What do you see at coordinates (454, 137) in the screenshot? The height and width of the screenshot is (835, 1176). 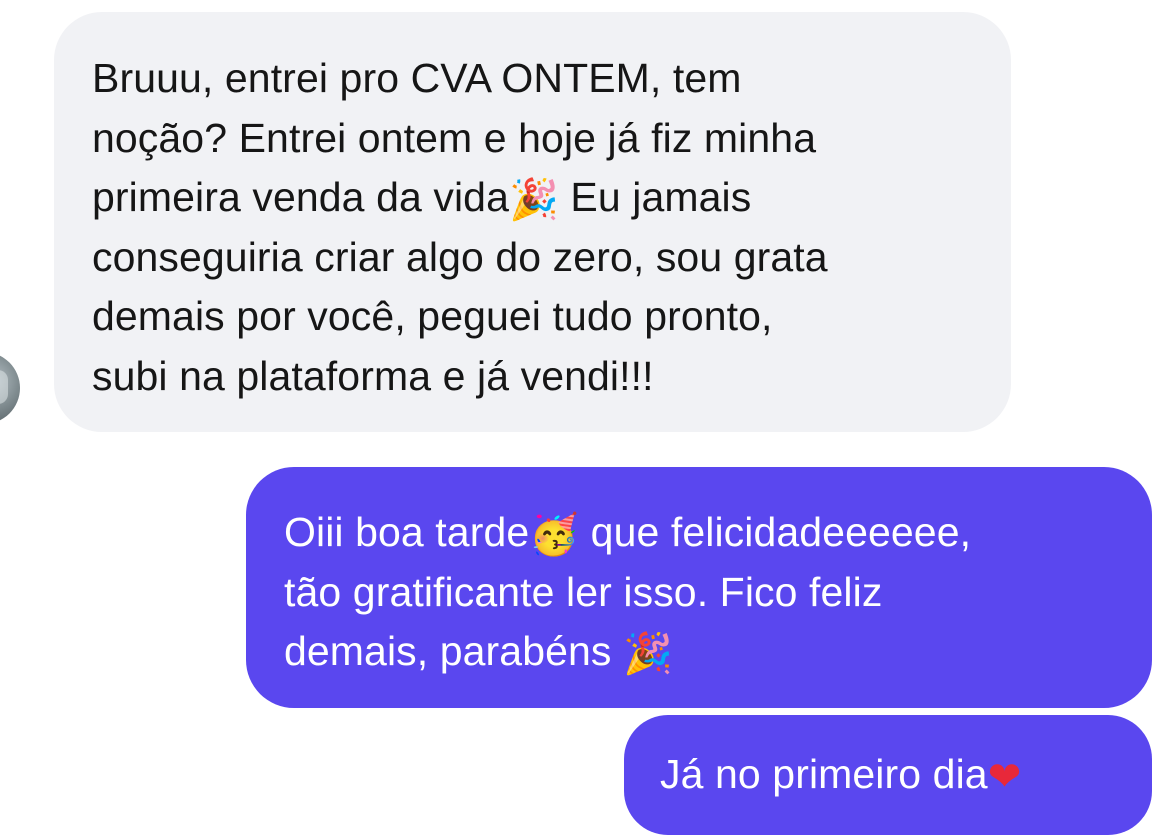 I see `message-line: noção? Entrei ontem e hoje já fiz minha` at bounding box center [454, 137].